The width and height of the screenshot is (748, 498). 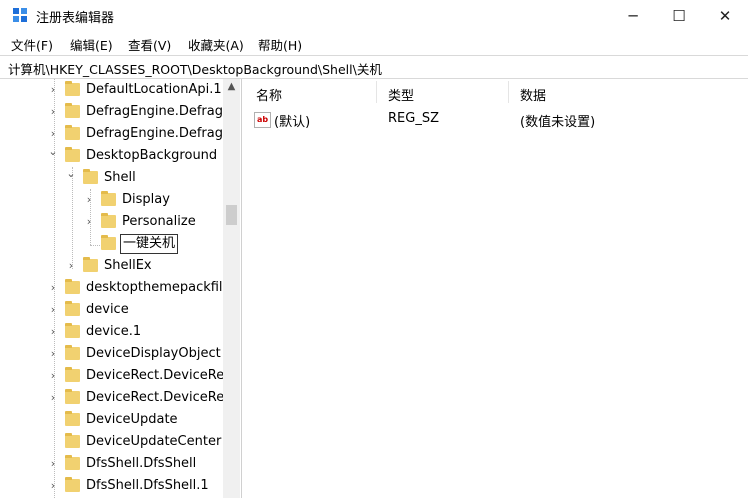 What do you see at coordinates (107, 309) in the screenshot?
I see `tree-item-label: device` at bounding box center [107, 309].